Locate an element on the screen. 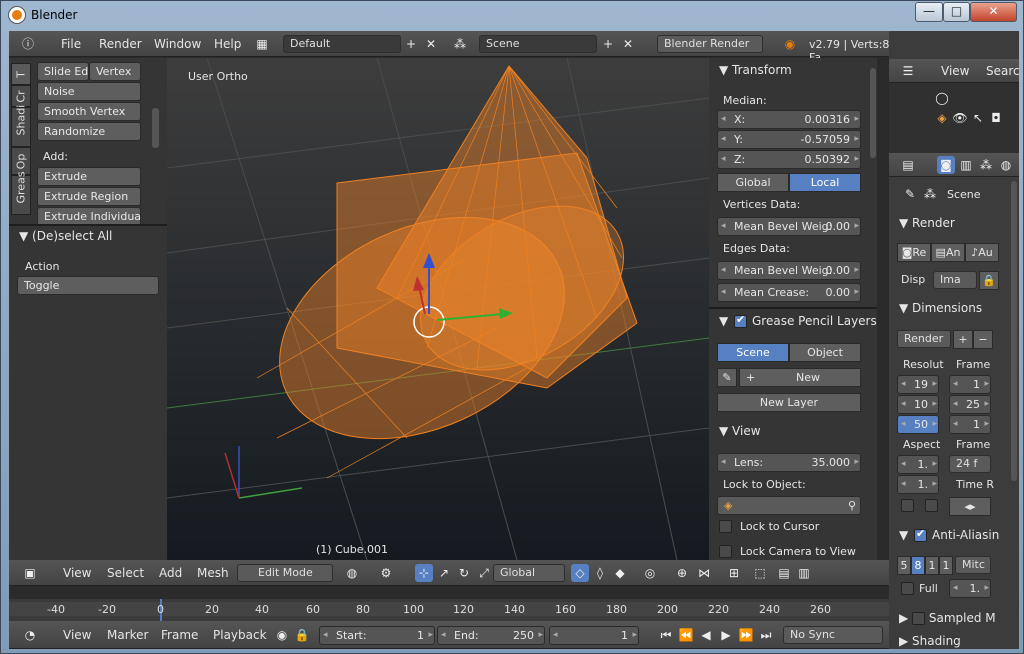  orientation-select: Global is located at coordinates (529, 573).